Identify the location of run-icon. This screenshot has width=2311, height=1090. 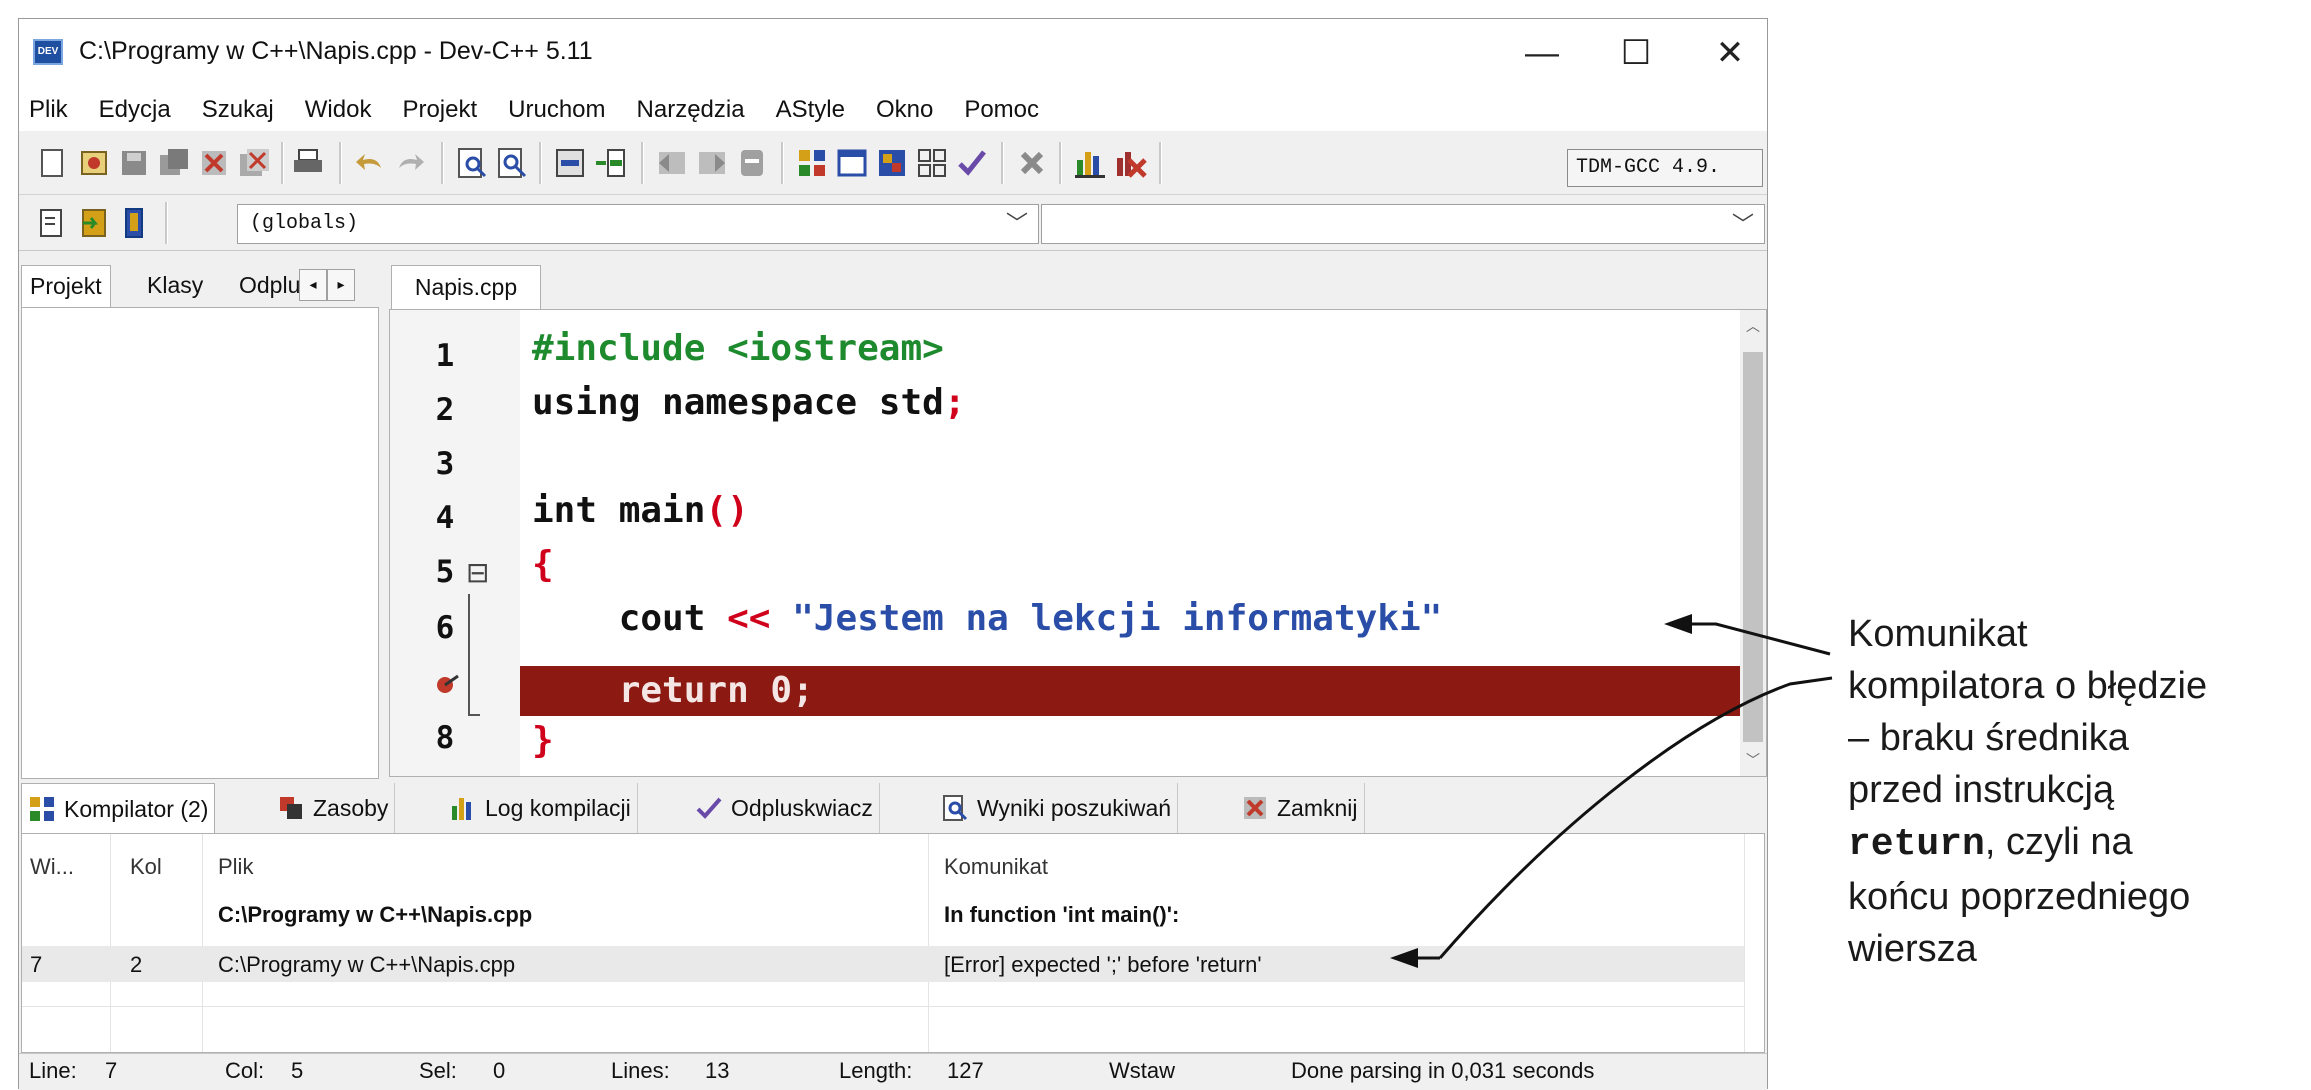
(932, 163).